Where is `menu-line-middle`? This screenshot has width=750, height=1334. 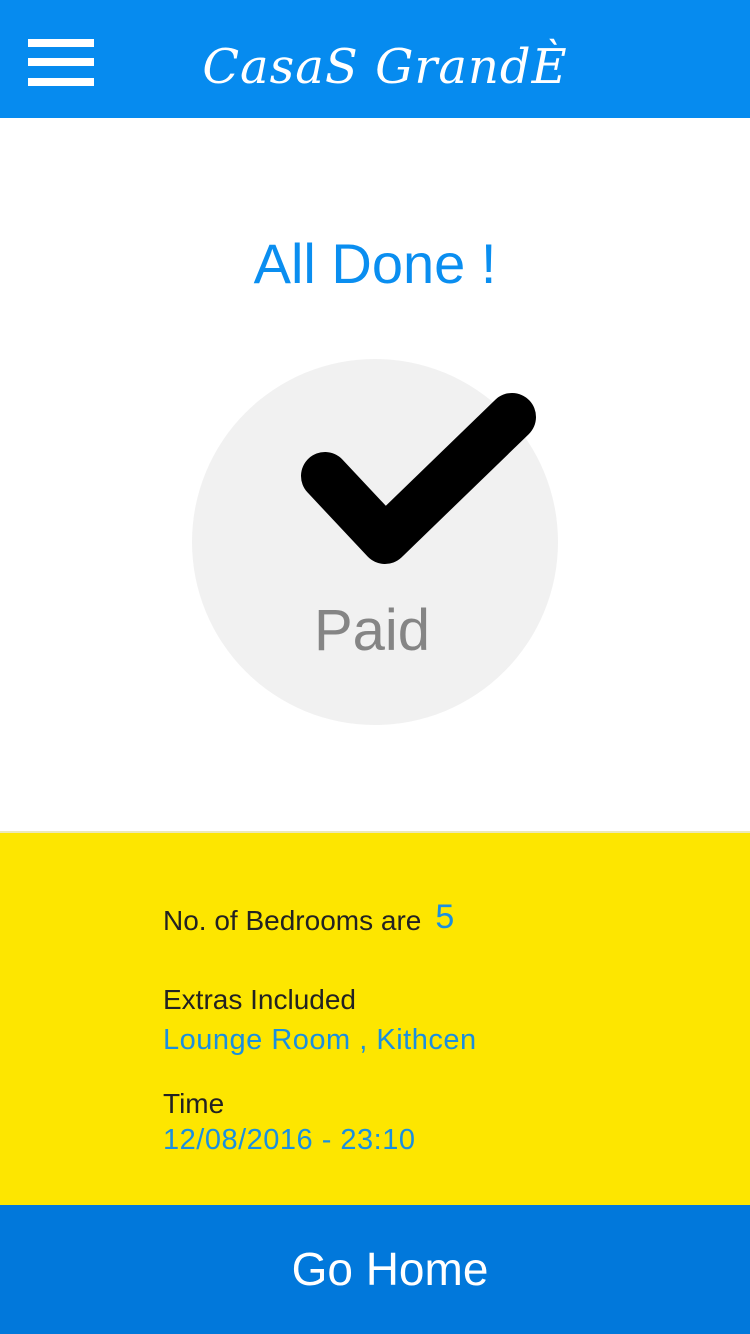
menu-line-middle is located at coordinates (61, 62).